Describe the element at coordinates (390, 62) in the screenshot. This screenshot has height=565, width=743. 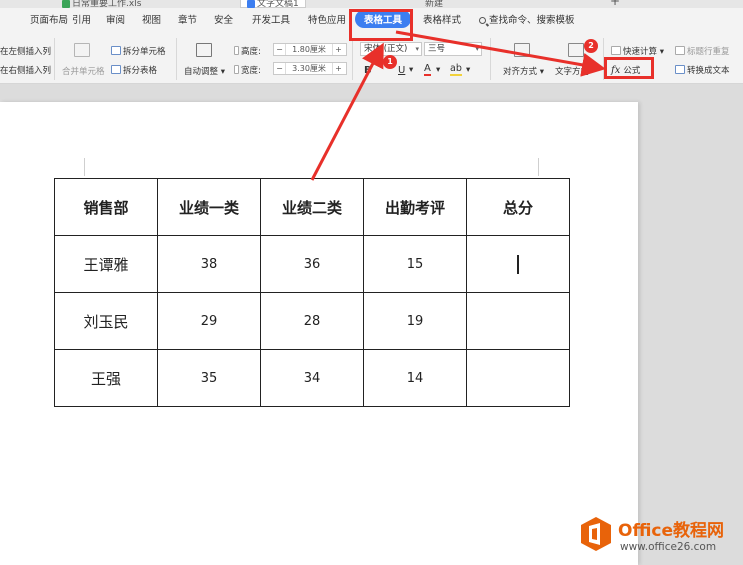
I see `step-badge-1: 1` at that location.